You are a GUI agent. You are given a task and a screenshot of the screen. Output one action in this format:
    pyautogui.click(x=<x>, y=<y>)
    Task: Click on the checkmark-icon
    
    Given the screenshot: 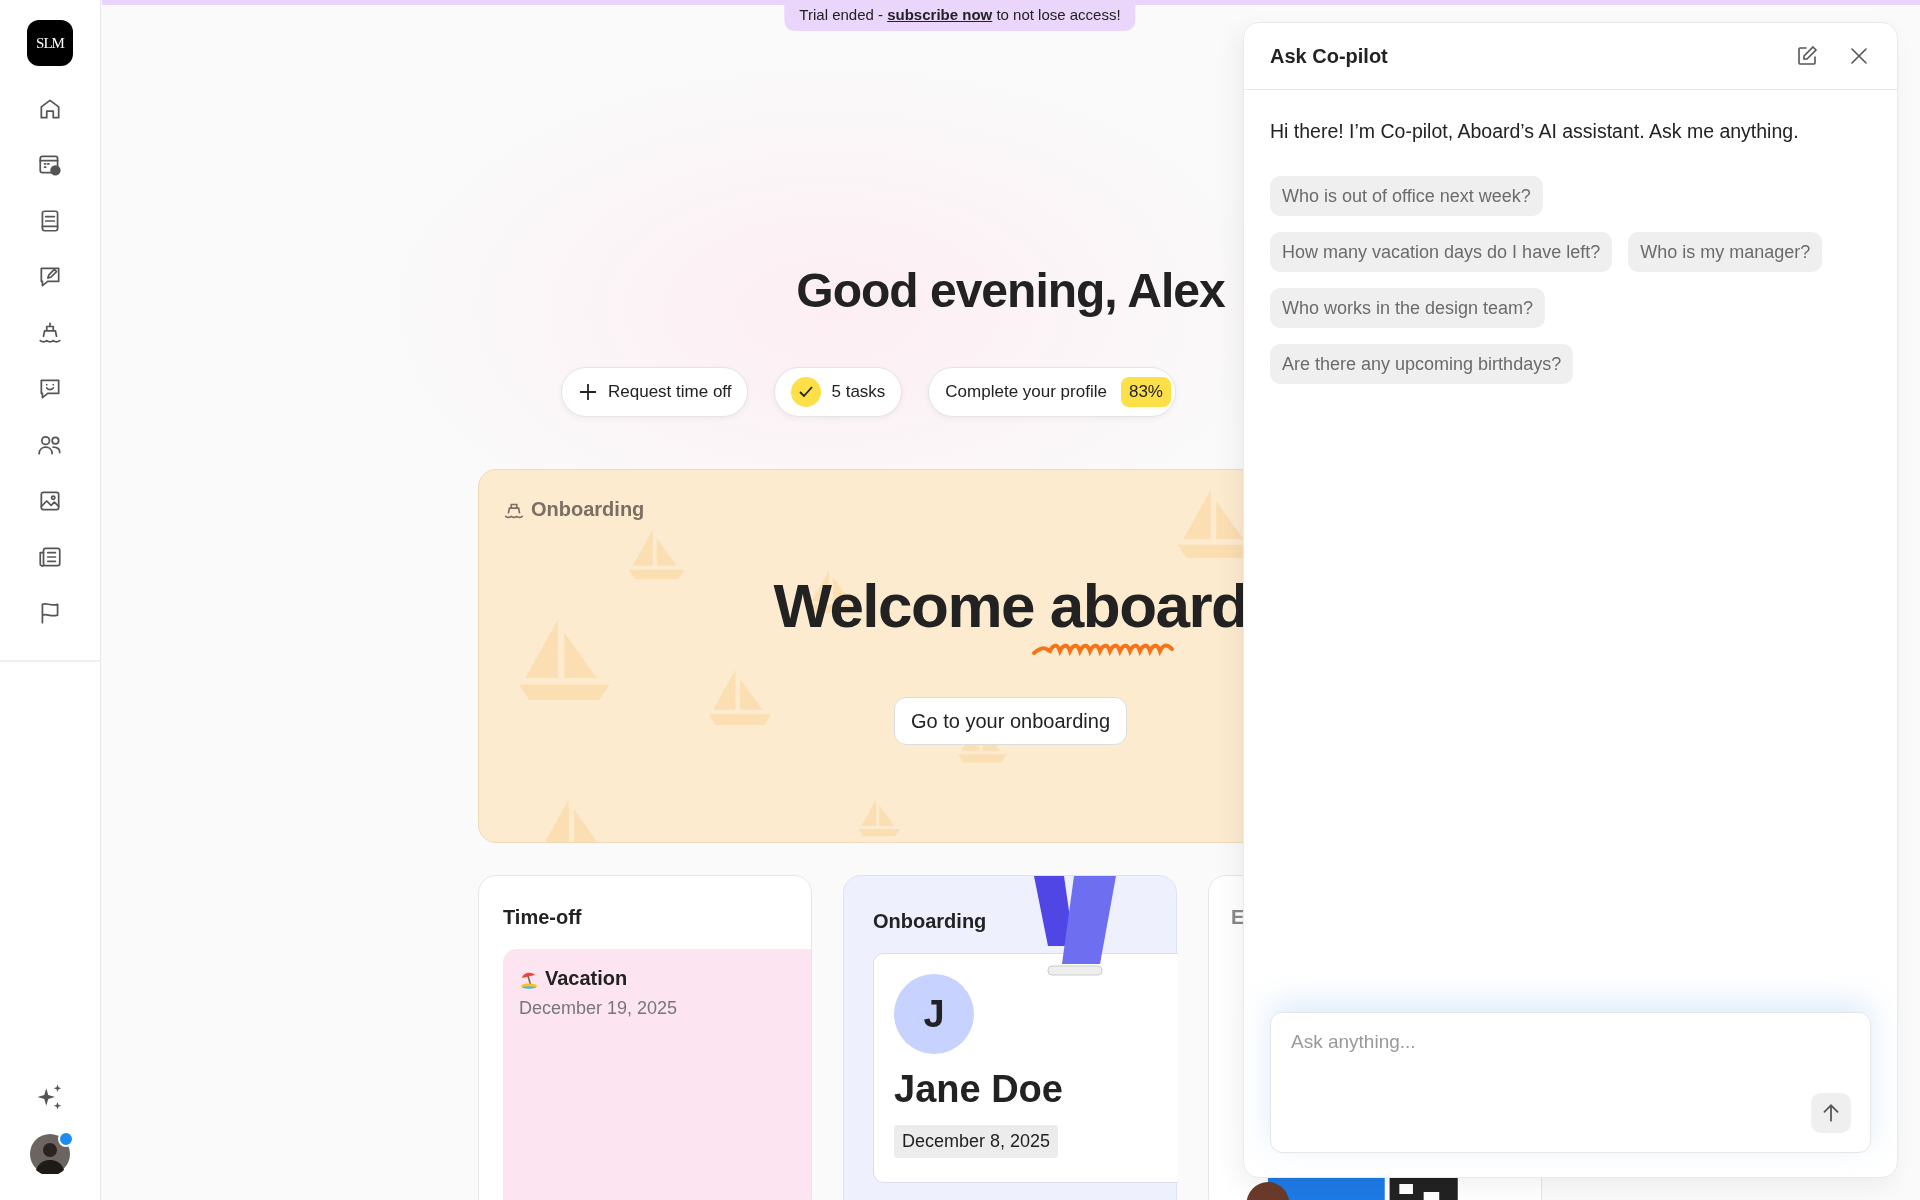 What is the action you would take?
    pyautogui.click(x=806, y=392)
    